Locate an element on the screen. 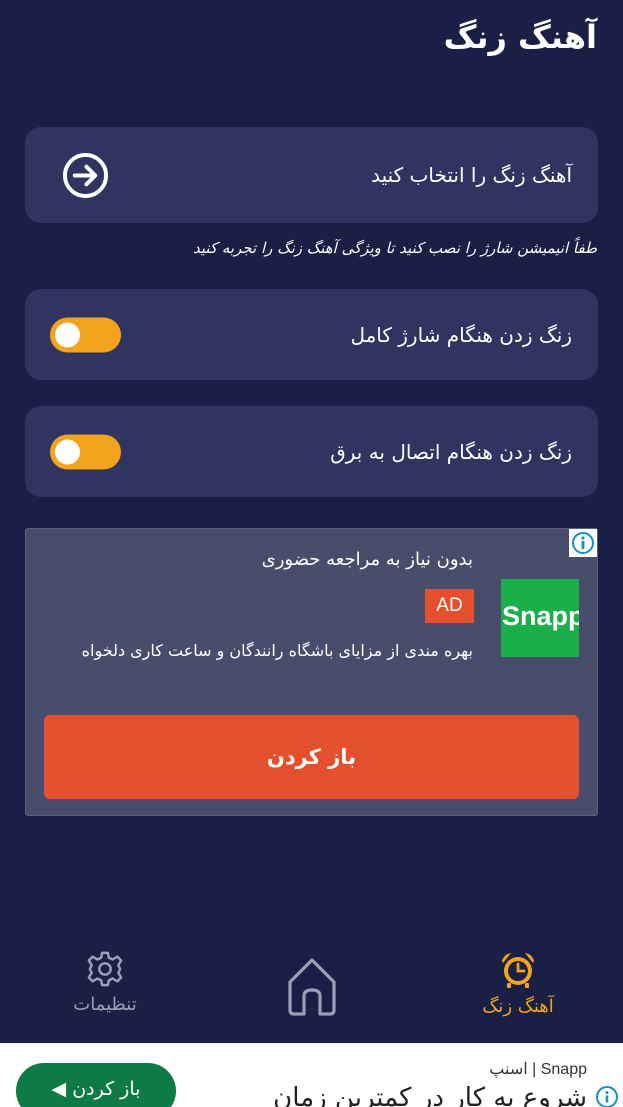  banner-info-icon is located at coordinates (607, 1096).